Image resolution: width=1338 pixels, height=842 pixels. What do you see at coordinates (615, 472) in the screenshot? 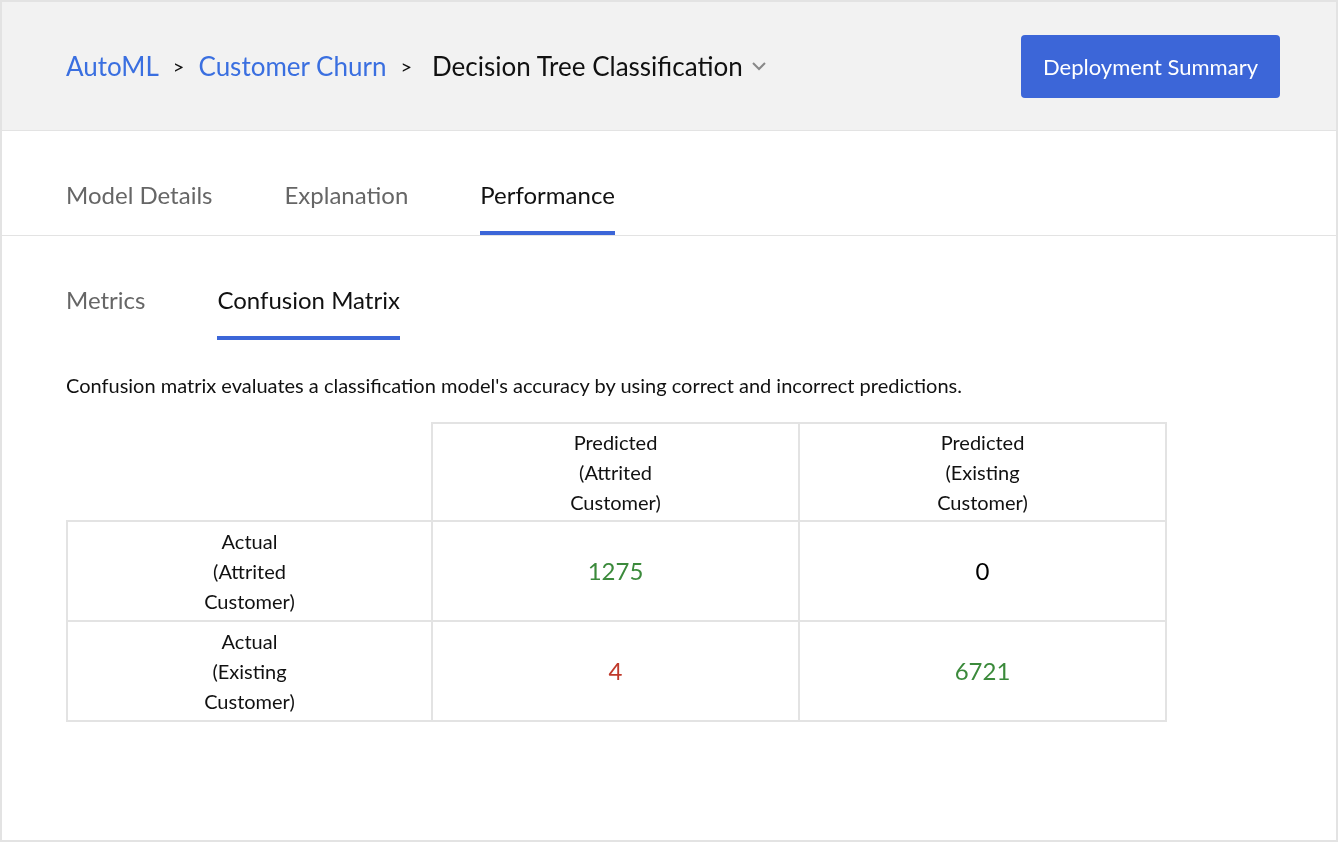
I see `column-header: Predicted (Attrited Customer)` at bounding box center [615, 472].